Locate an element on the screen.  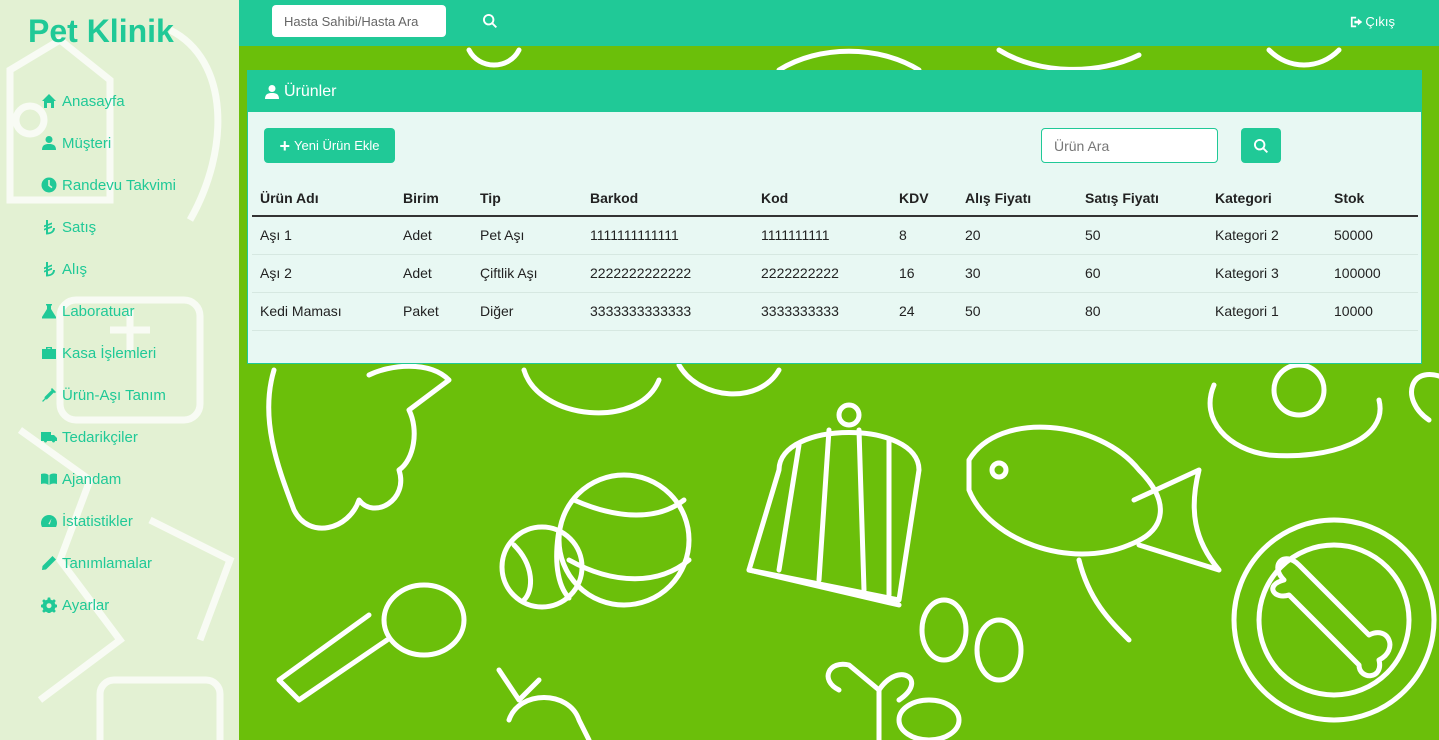
table-cell: 30 is located at coordinates (1017, 273).